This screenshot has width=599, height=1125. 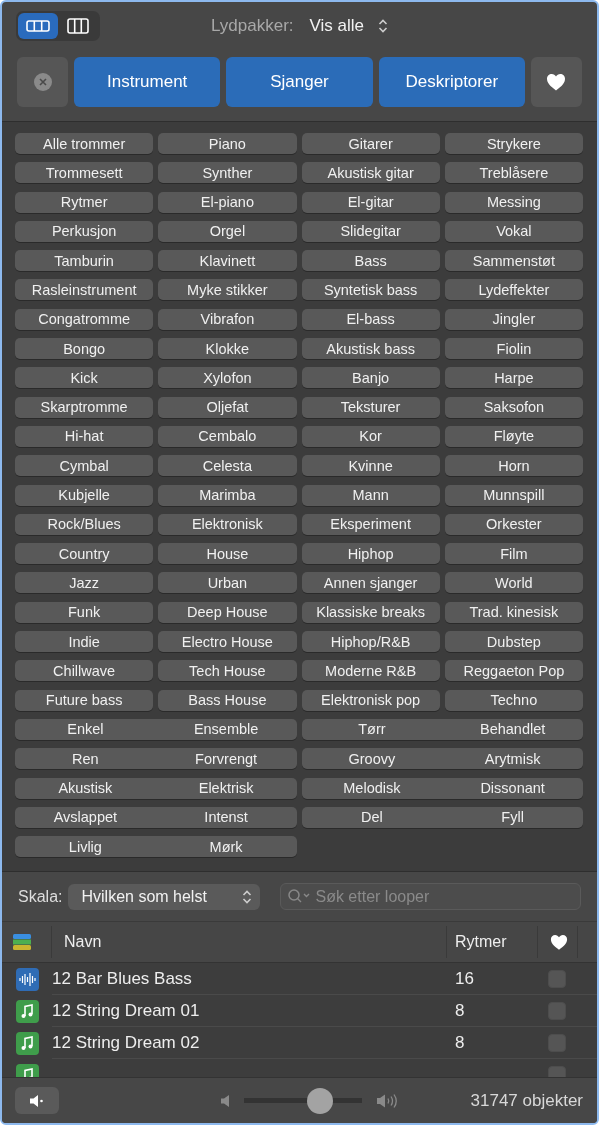 I want to click on keyword-button: Kvinne, so click(x=370, y=466).